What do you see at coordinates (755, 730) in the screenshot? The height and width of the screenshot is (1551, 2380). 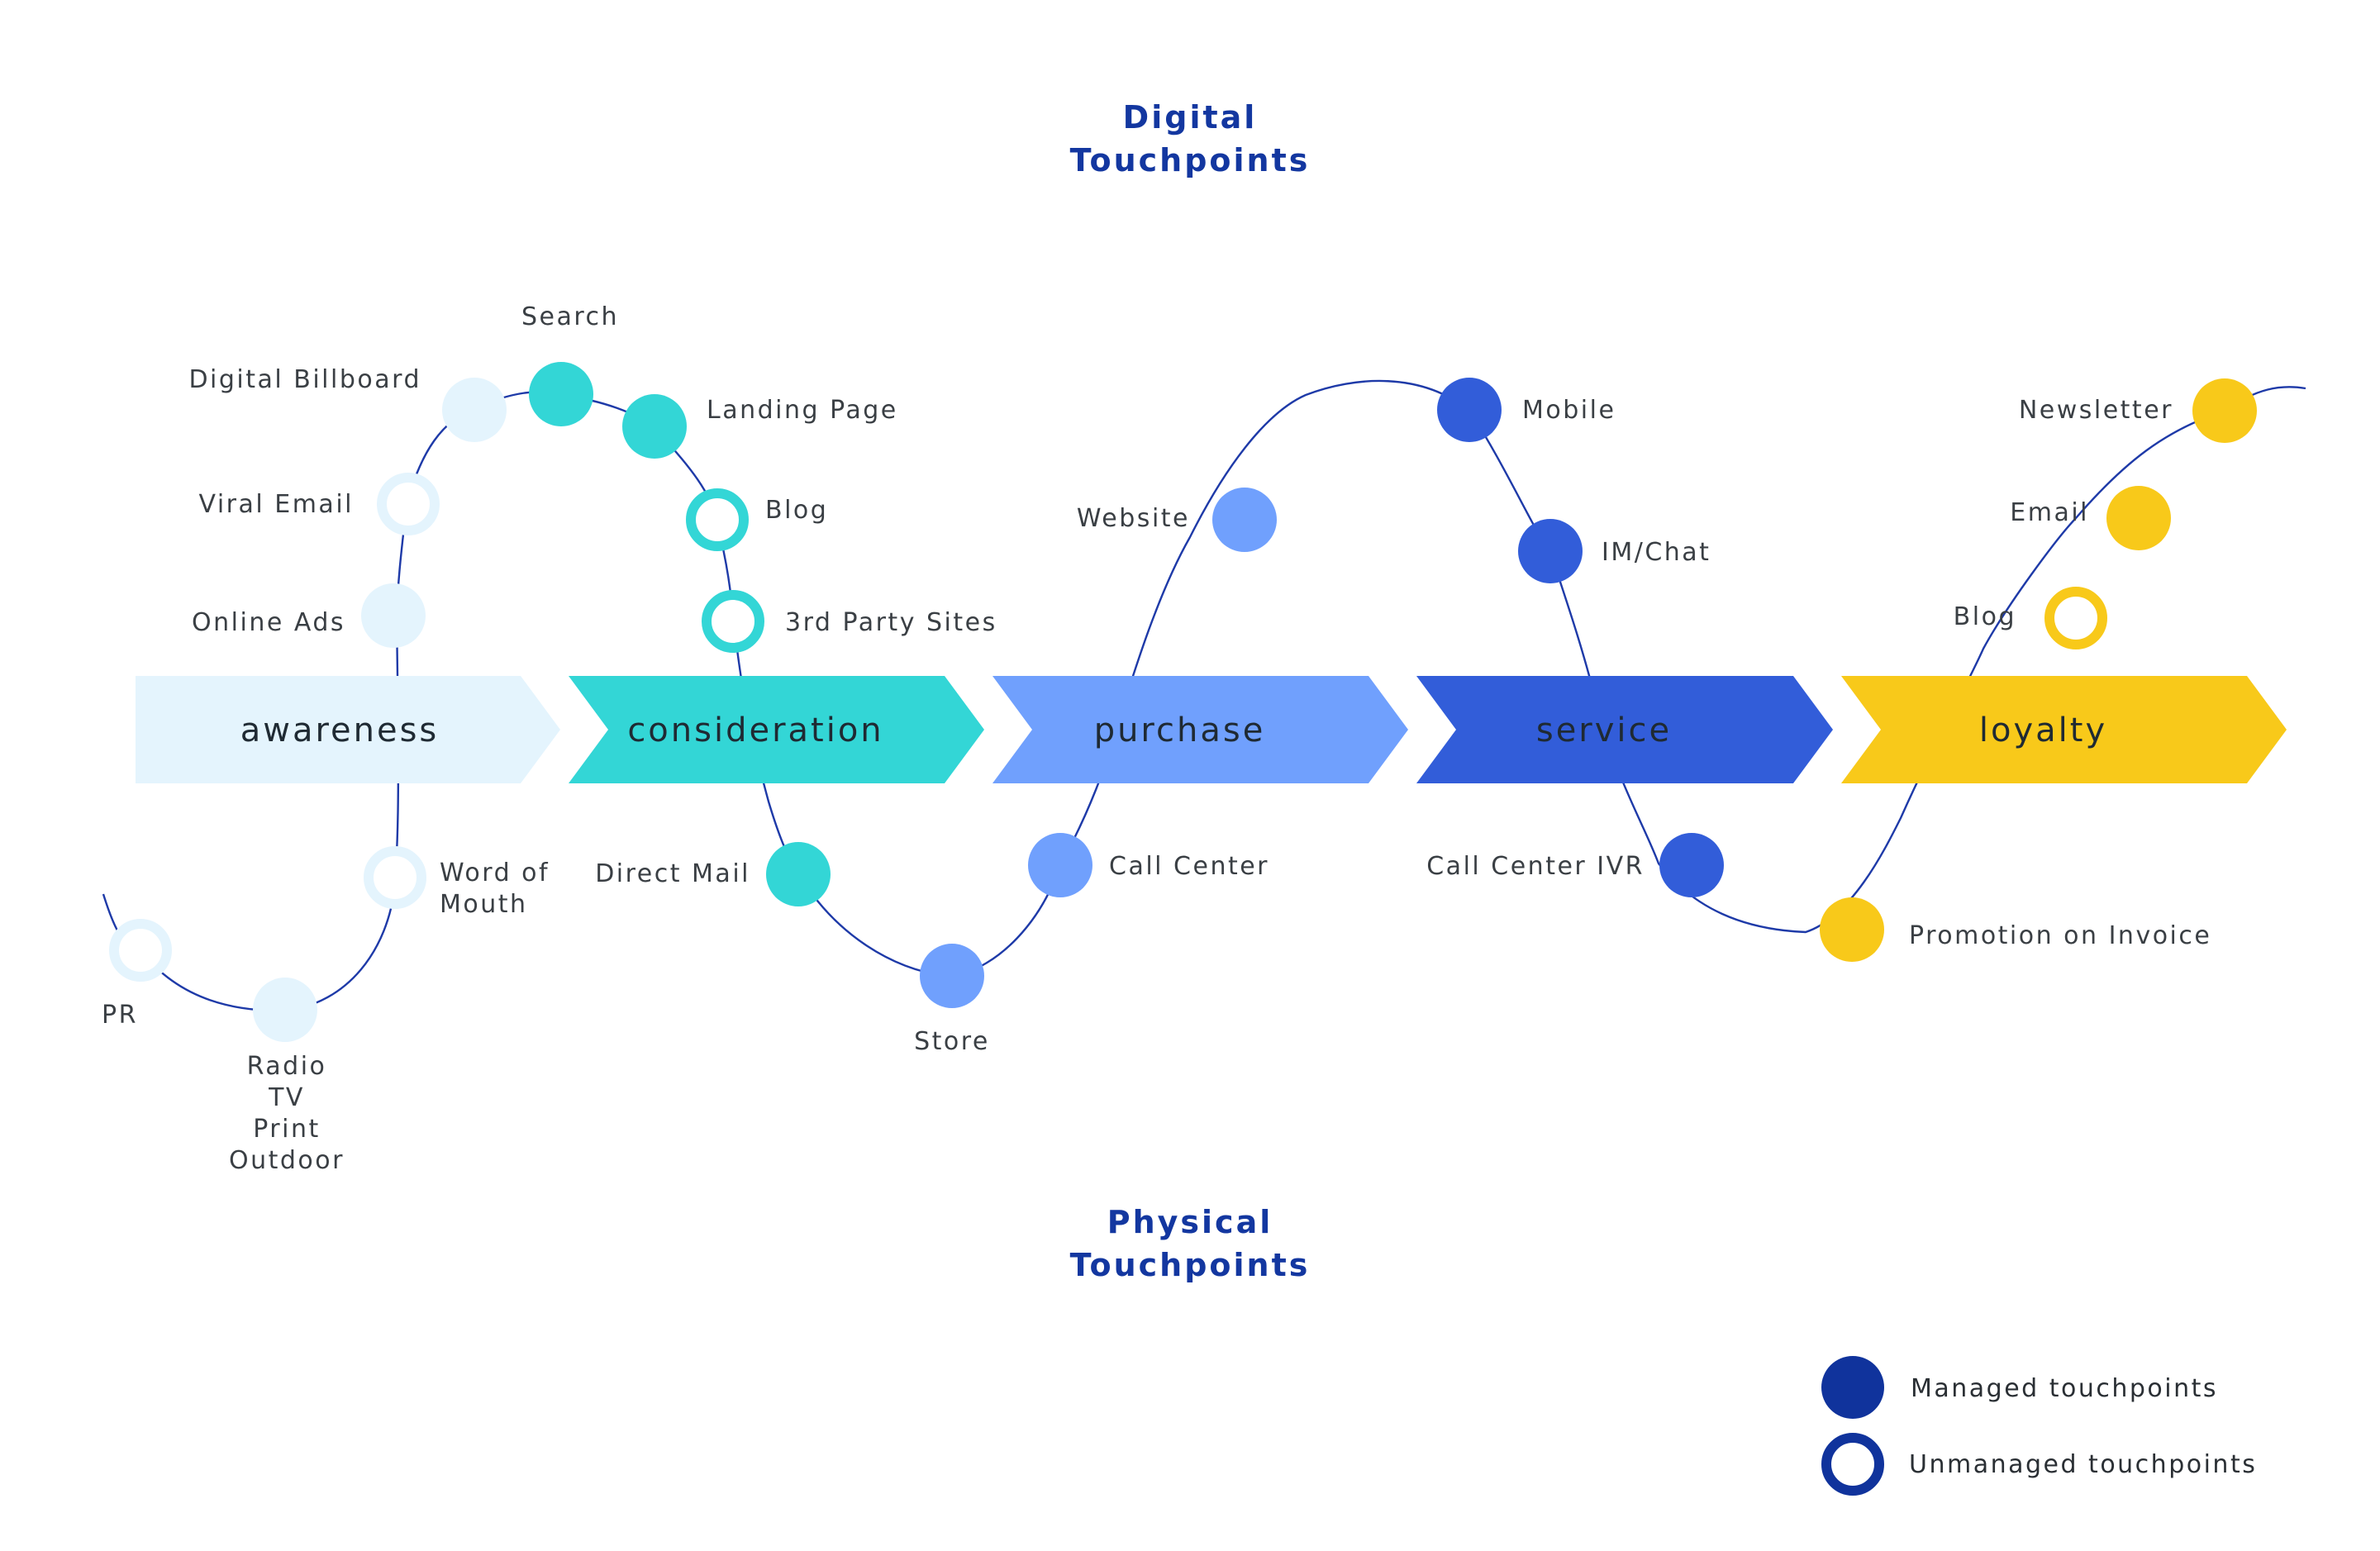 I see `stage-label-consideration: consideration` at bounding box center [755, 730].